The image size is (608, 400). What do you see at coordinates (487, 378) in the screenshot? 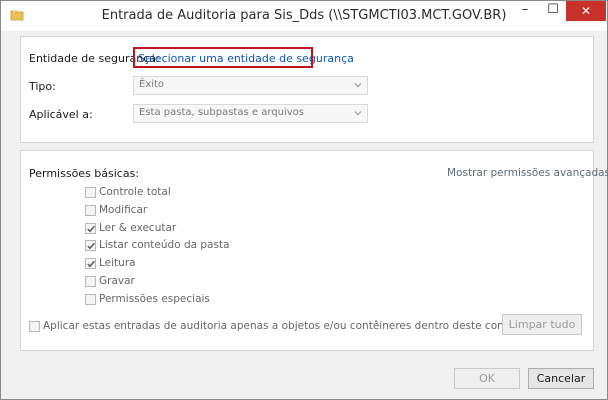
I see `ok-button: OK` at bounding box center [487, 378].